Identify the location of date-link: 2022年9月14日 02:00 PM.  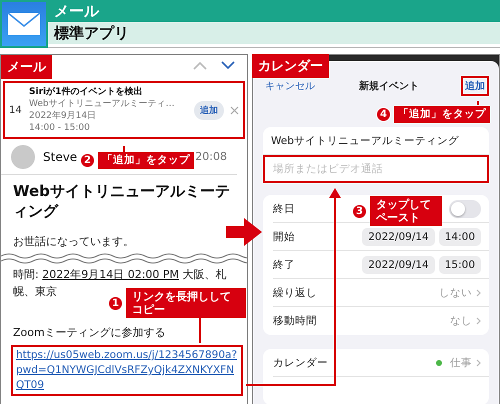
(111, 274).